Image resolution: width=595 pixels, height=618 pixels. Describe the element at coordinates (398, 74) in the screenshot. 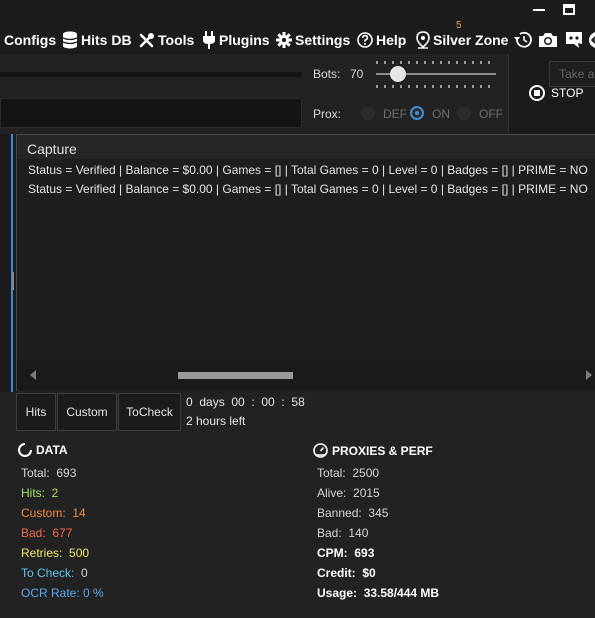

I see `bots-slider-thumb` at that location.